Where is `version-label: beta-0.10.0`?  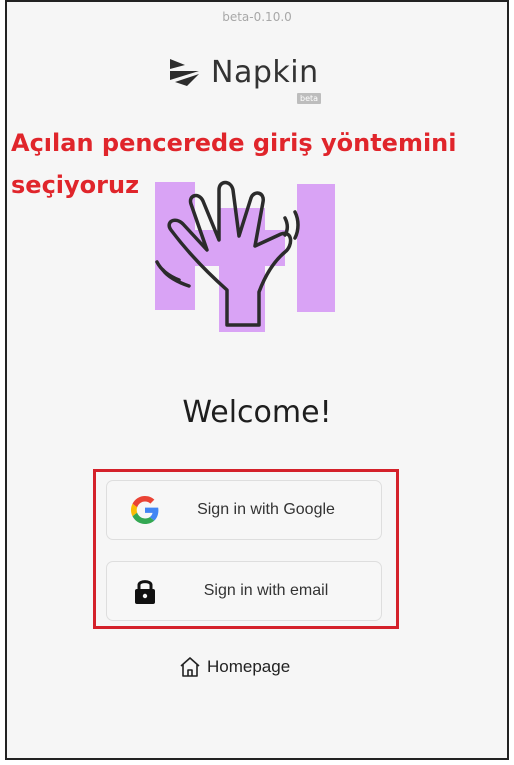
version-label: beta-0.10.0 is located at coordinates (257, 17).